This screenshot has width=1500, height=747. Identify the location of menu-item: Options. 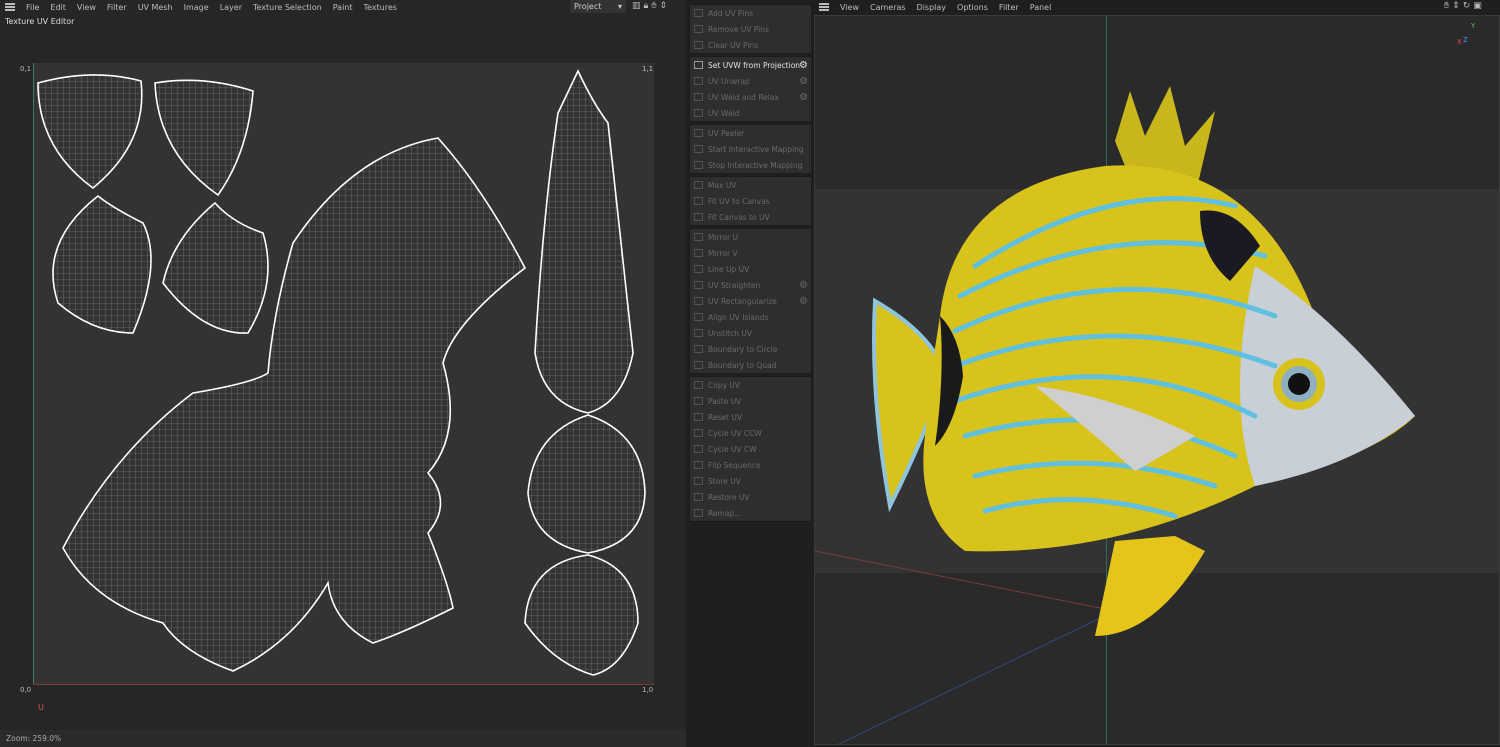
(972, 7).